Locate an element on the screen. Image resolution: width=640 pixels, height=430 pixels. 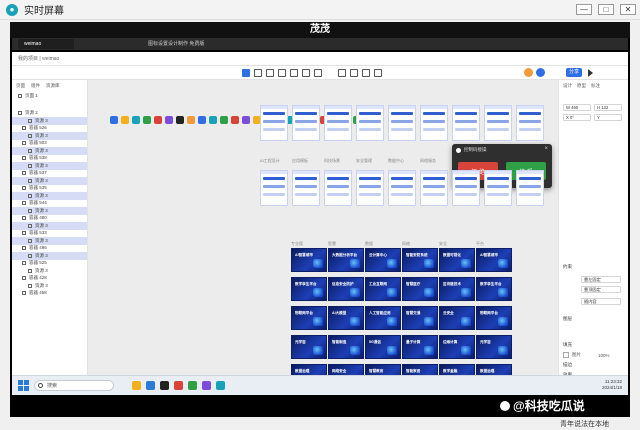
dark-template-frame: 量子计算 is located at coordinates (420, 347).